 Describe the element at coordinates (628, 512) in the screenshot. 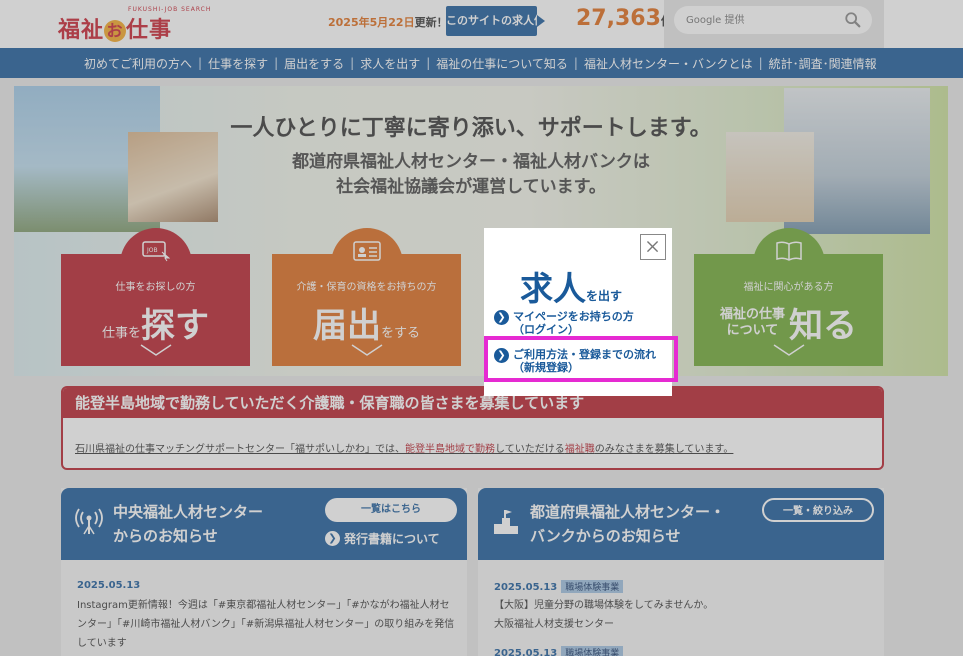

I see `prefecture-news-title-1: 都道府県福祉人材センター・` at that location.